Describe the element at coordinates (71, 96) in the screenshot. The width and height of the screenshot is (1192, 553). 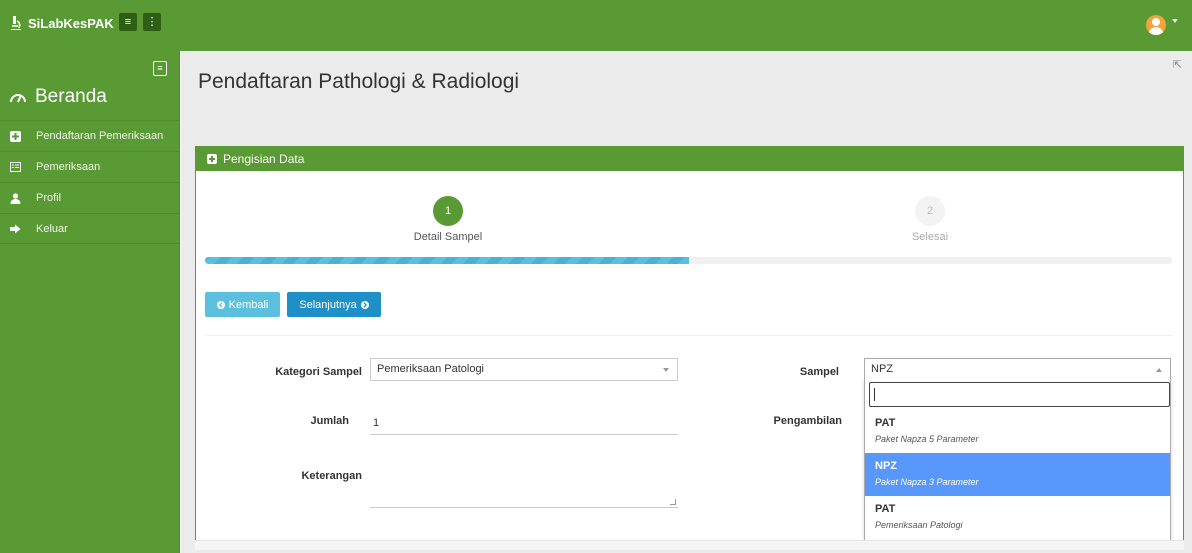
I see `home-label: Beranda` at that location.